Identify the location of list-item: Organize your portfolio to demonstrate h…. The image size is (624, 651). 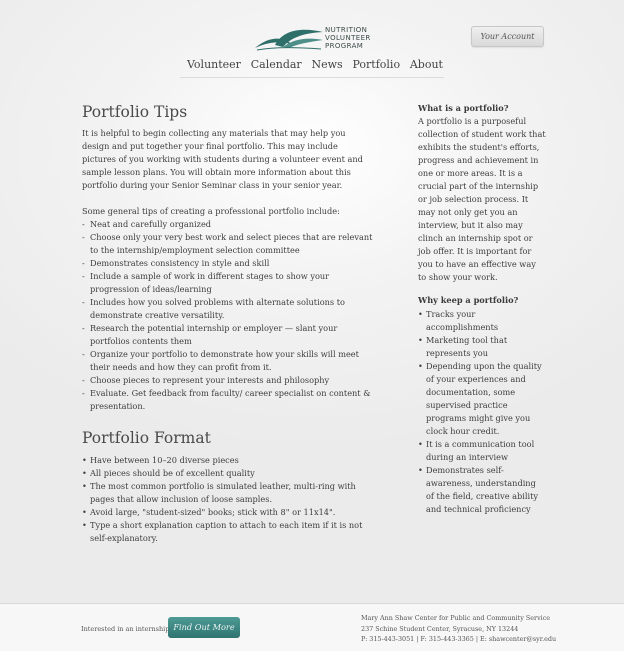
(228, 361).